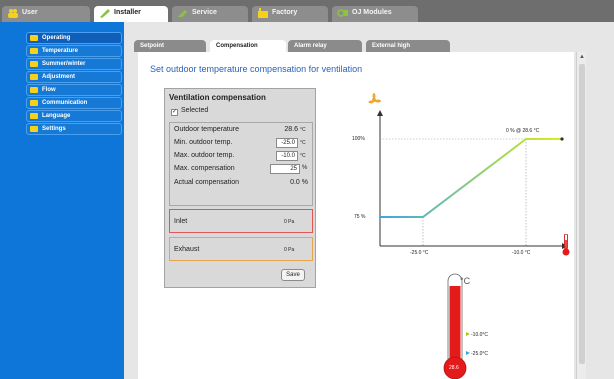 The width and height of the screenshot is (614, 379). Describe the element at coordinates (372, 12) in the screenshot. I see `tab-oj-modules-label: OJ Modules` at that location.